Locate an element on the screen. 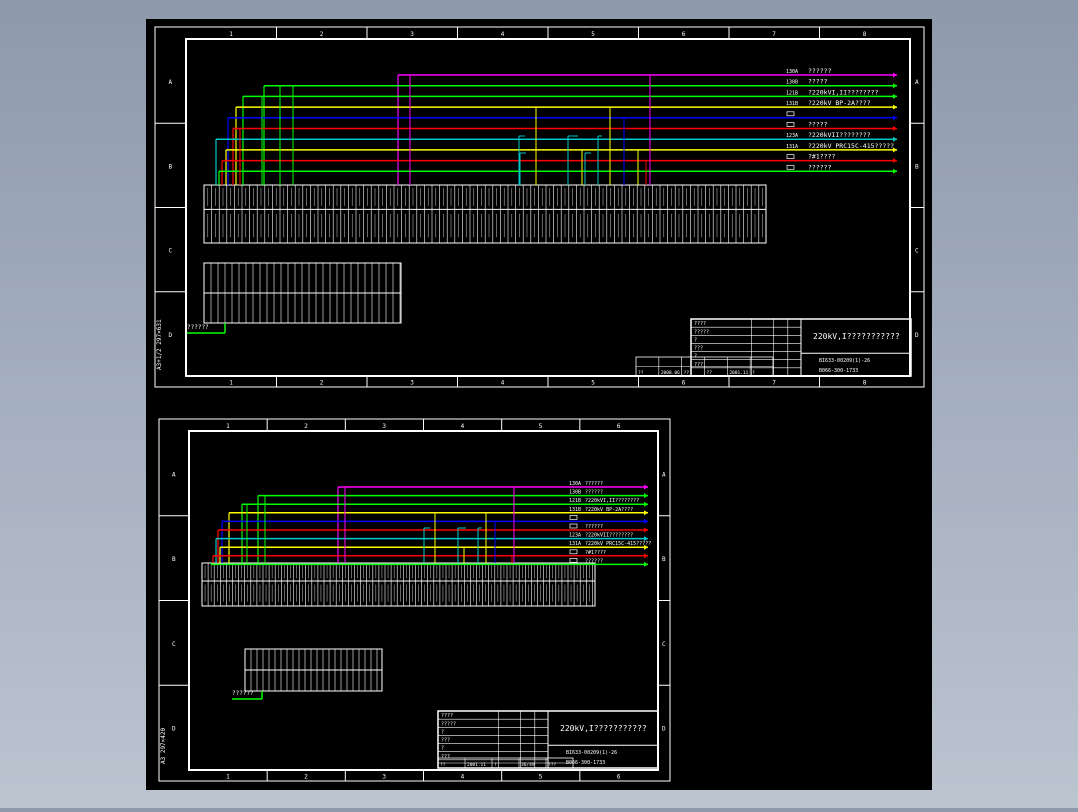  bus-label: ?220kV PRC15C-415????? is located at coordinates (618, 544).